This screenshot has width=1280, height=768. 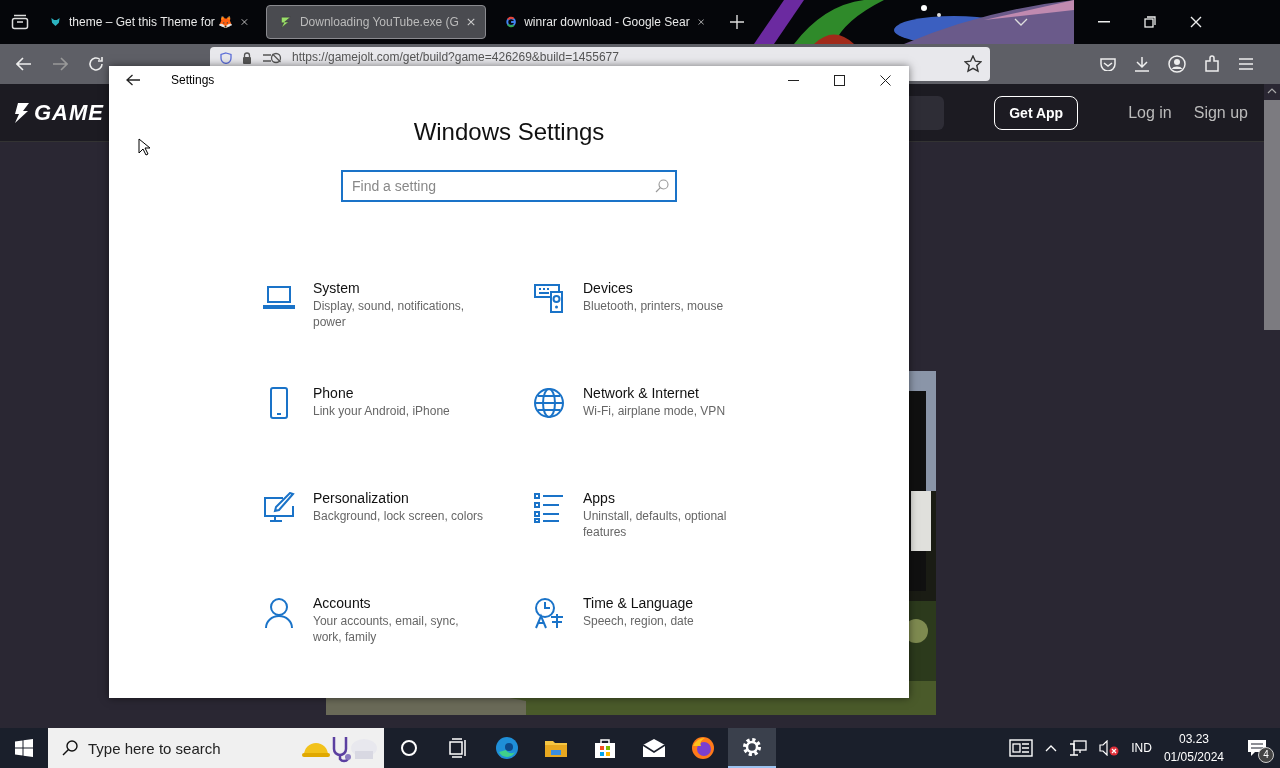 I want to click on maximize-icon, so click(x=839, y=80).